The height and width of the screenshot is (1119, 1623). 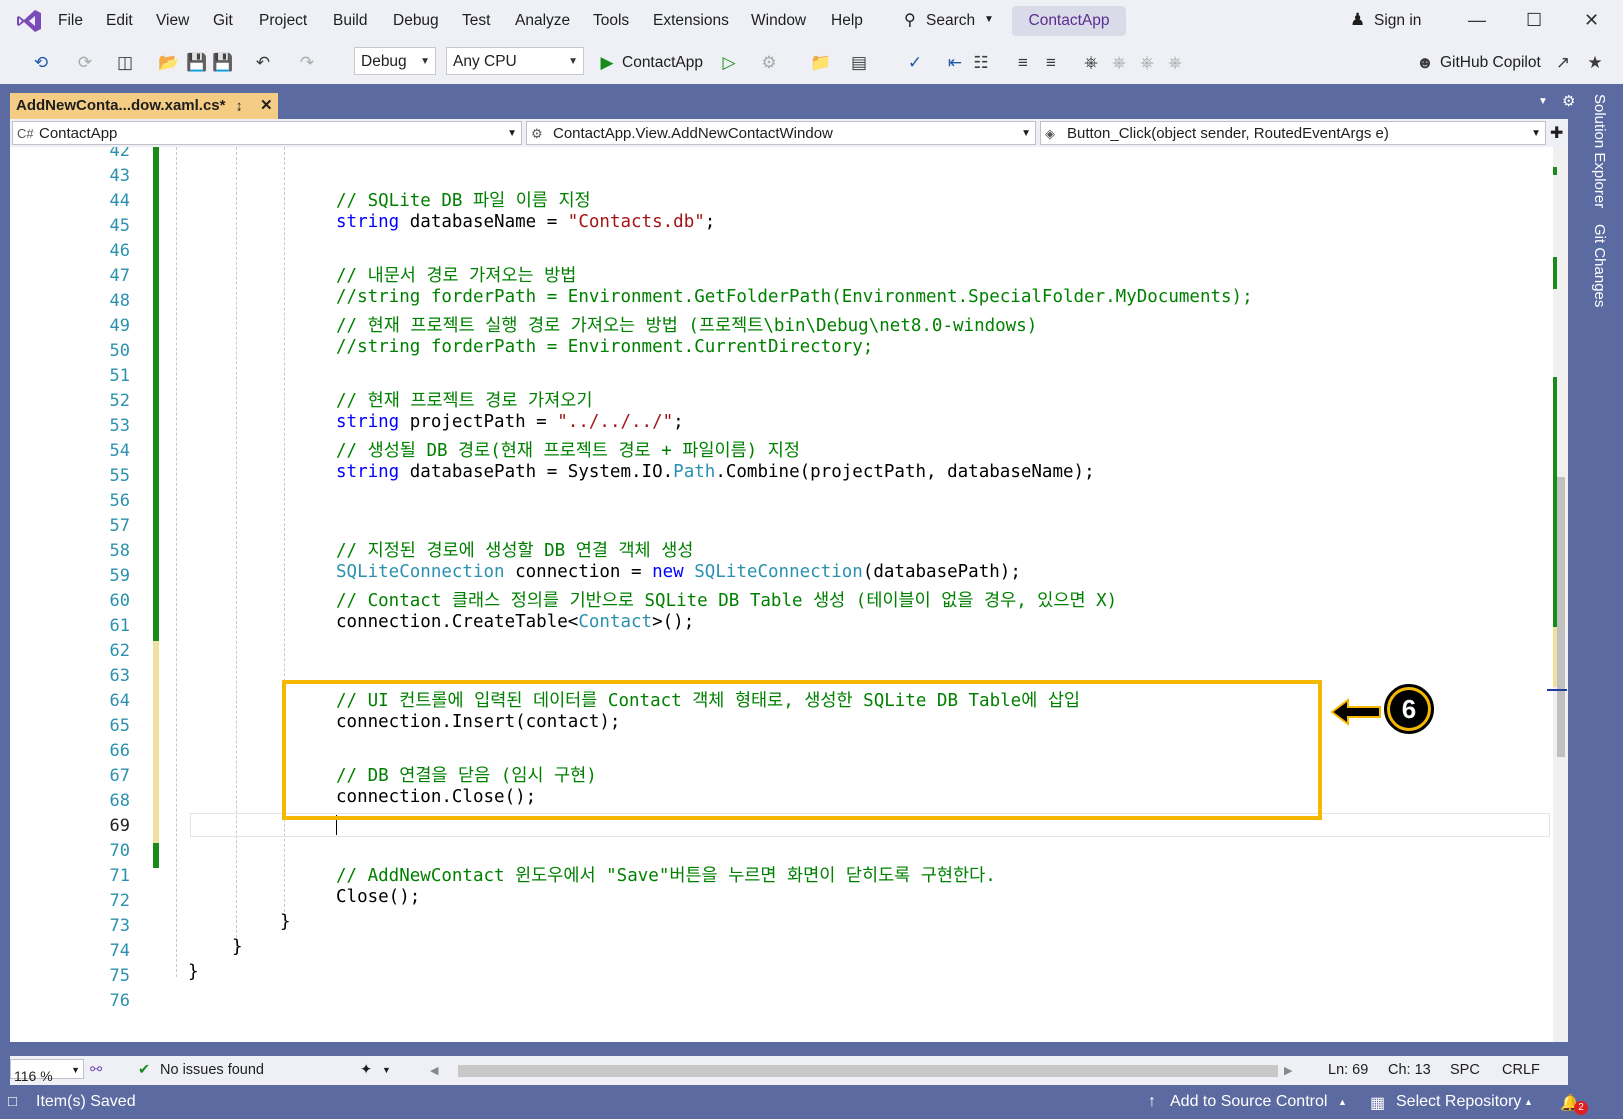 I want to click on scroll-left-icon: ◀, so click(x=434, y=1070).